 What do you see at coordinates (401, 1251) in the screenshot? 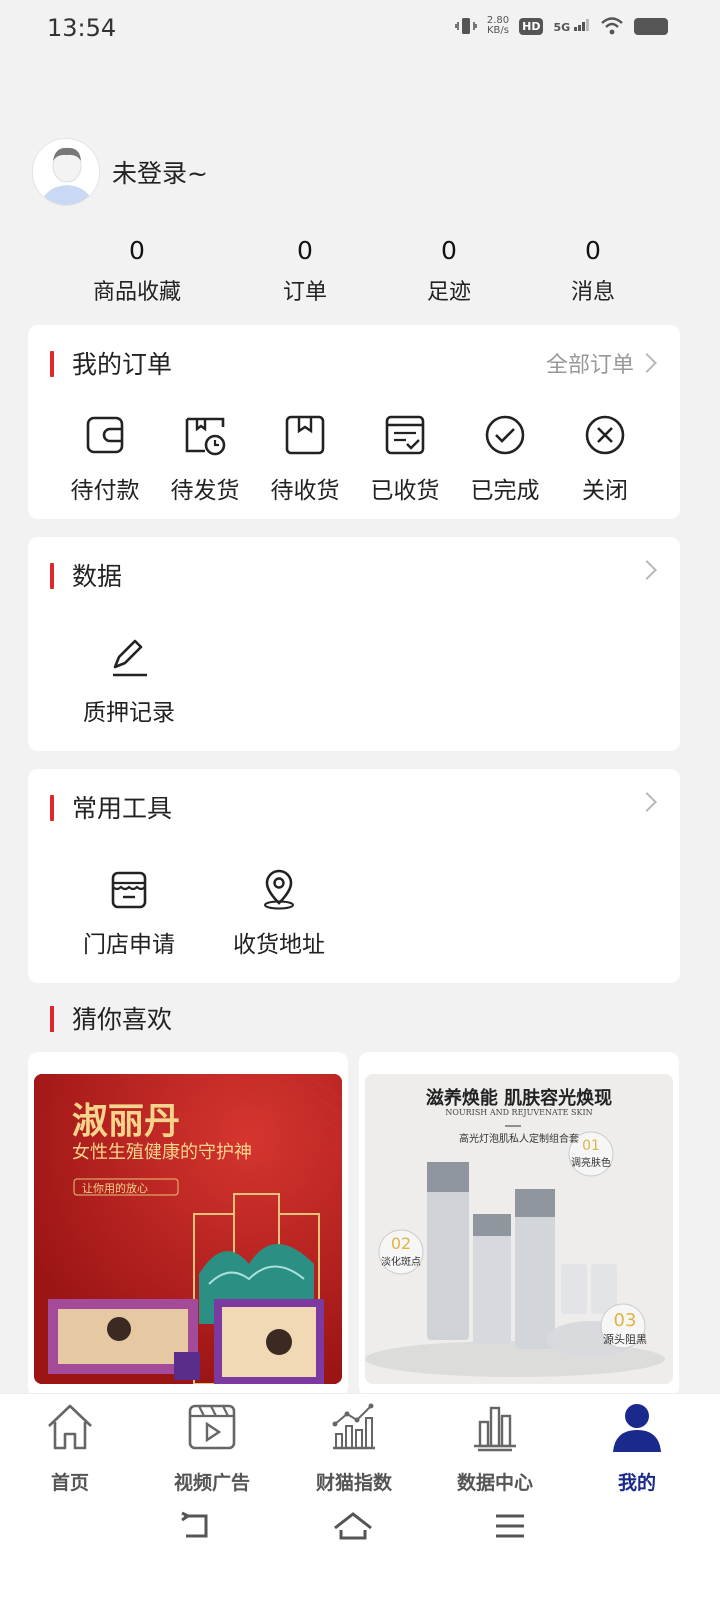
I see `badge-02: 02 淡化斑点` at bounding box center [401, 1251].